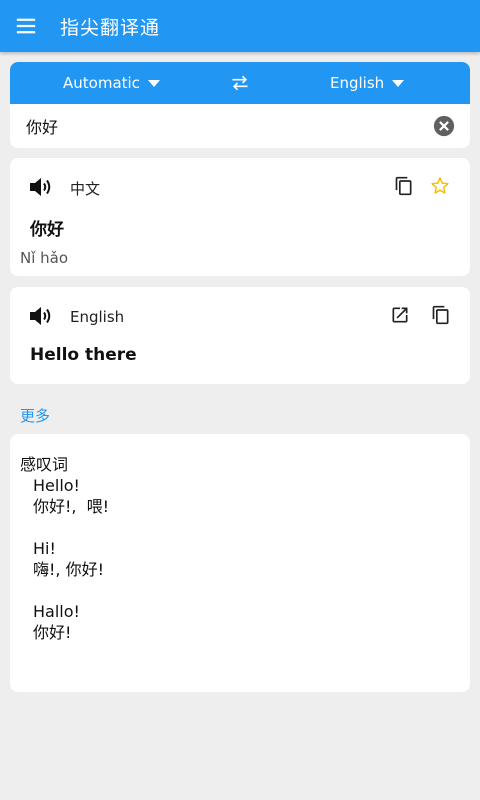 The width and height of the screenshot is (480, 800). I want to click on translate-input-card: Automatic English, so click(240, 105).